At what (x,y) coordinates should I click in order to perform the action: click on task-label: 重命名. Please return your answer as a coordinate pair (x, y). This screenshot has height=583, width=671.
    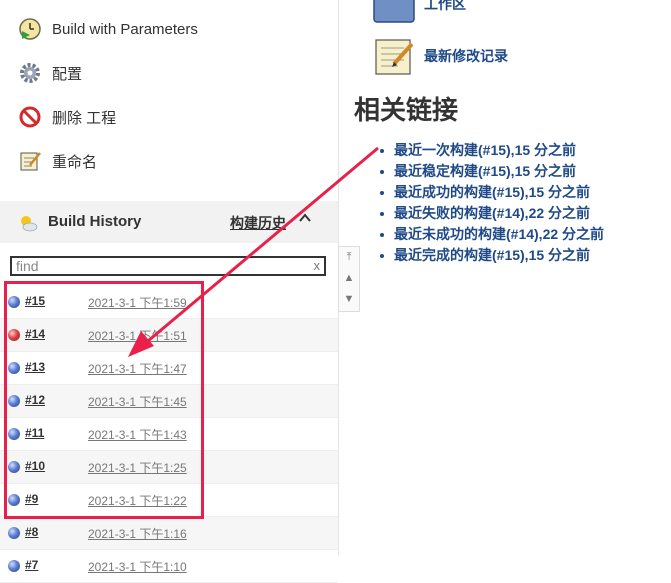
    Looking at the image, I should click on (75, 162).